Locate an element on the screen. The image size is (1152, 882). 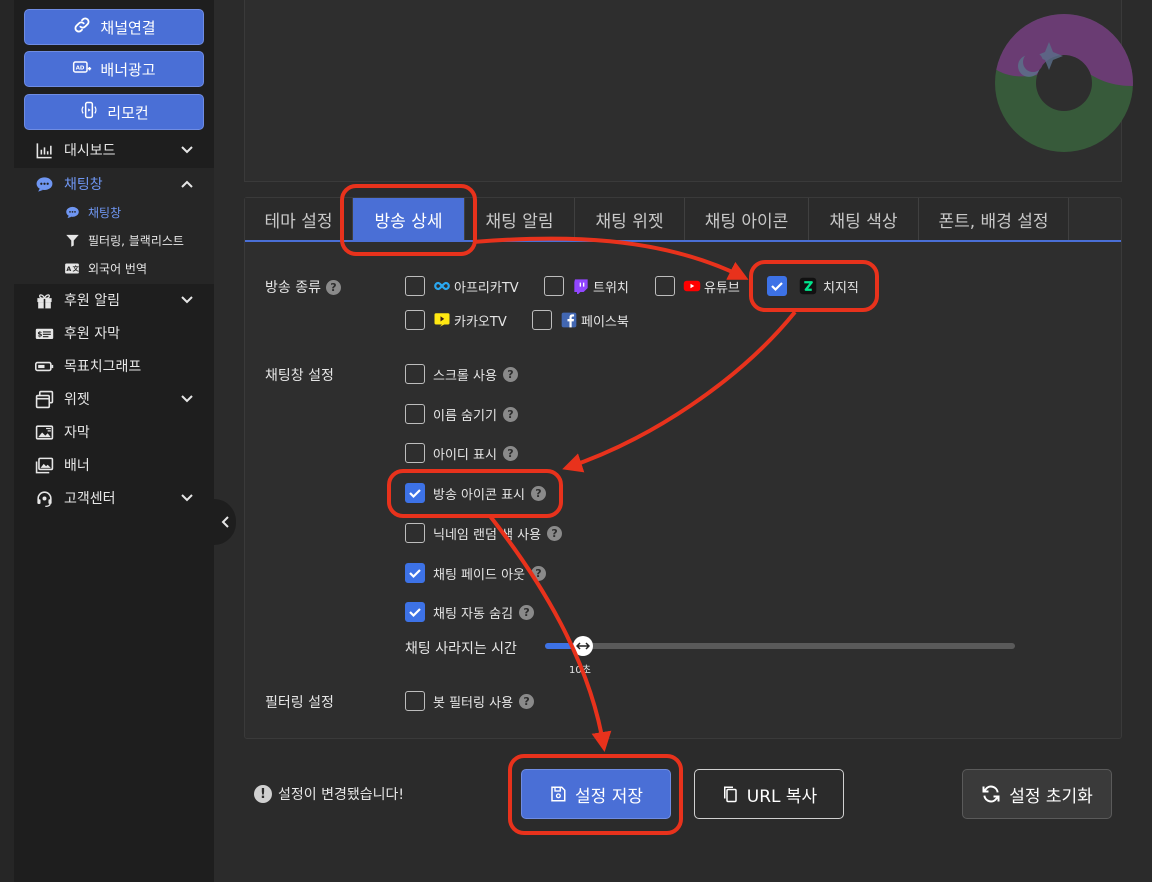
checkbox-label: 방송 아이콘 표시 is located at coordinates (479, 495).